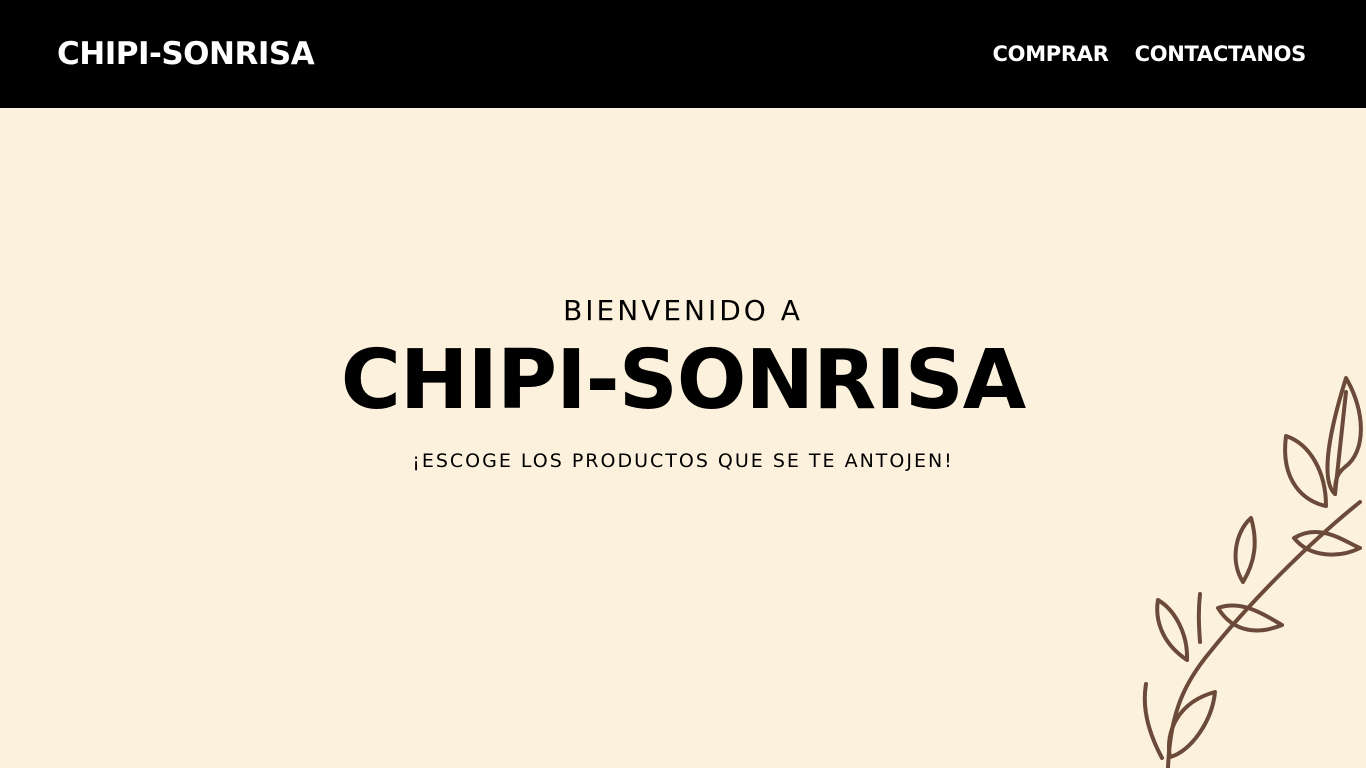 The height and width of the screenshot is (768, 1366). I want to click on nav-link-contactanos: CONTACTANOS, so click(1221, 54).